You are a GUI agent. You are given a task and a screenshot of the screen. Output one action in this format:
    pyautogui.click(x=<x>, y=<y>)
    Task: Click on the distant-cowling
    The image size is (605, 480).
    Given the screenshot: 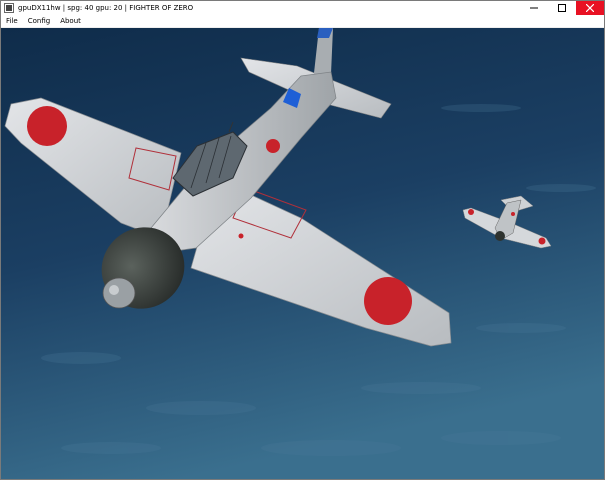 What is the action you would take?
    pyautogui.click(x=500, y=236)
    